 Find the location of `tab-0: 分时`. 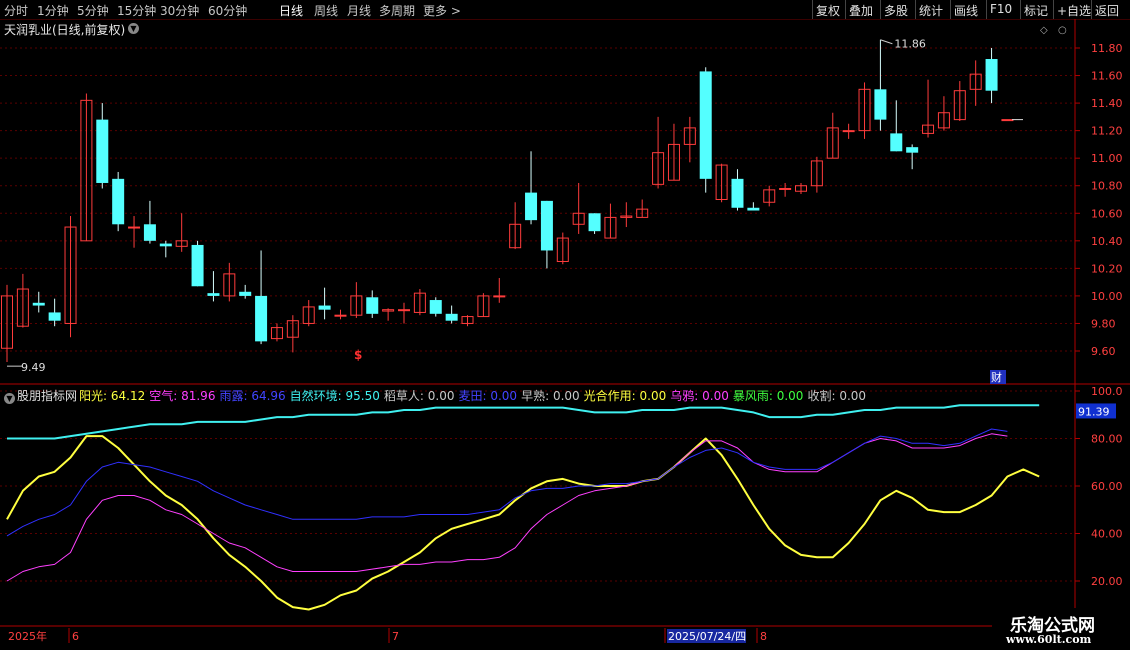

tab-0: 分时 is located at coordinates (16, 10).